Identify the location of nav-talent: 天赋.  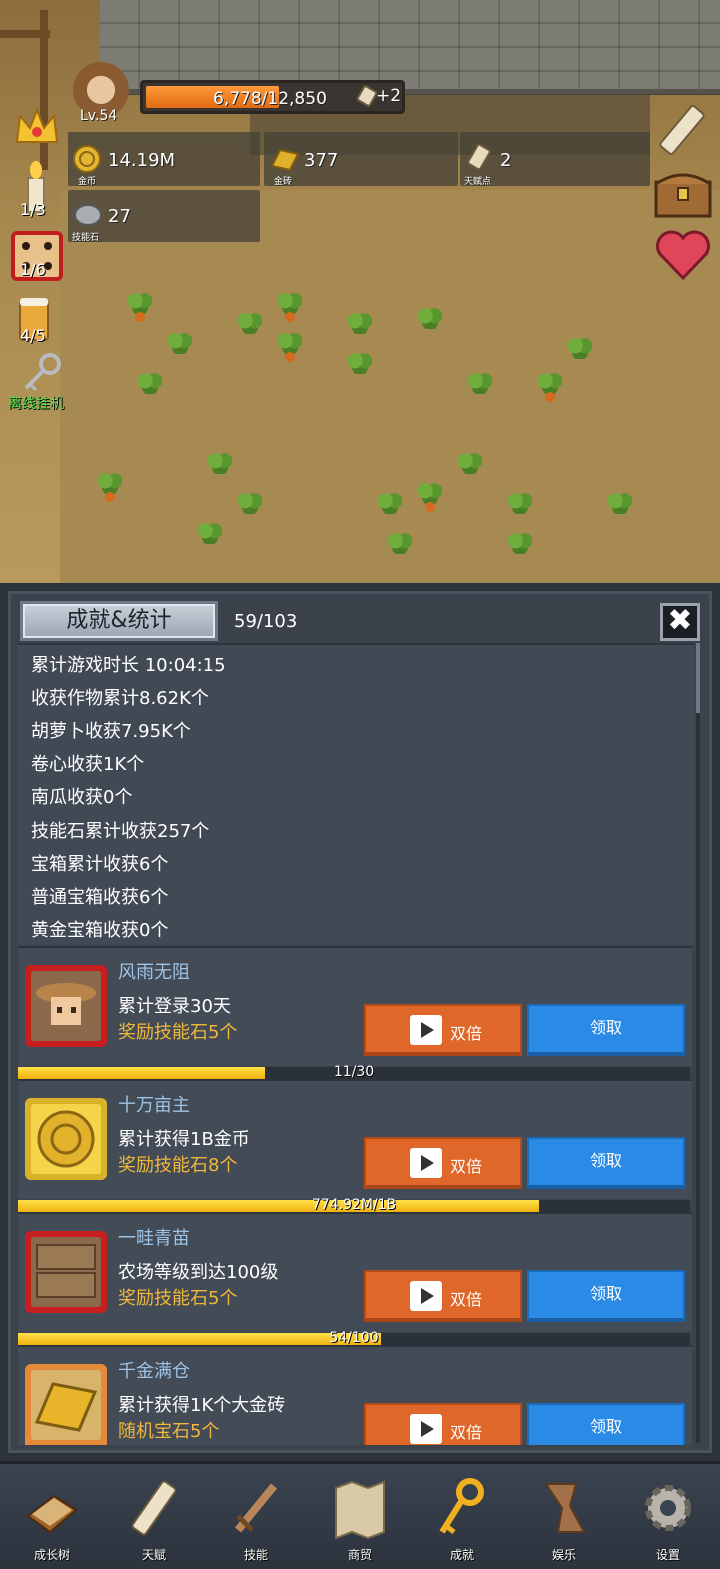
(154, 1520).